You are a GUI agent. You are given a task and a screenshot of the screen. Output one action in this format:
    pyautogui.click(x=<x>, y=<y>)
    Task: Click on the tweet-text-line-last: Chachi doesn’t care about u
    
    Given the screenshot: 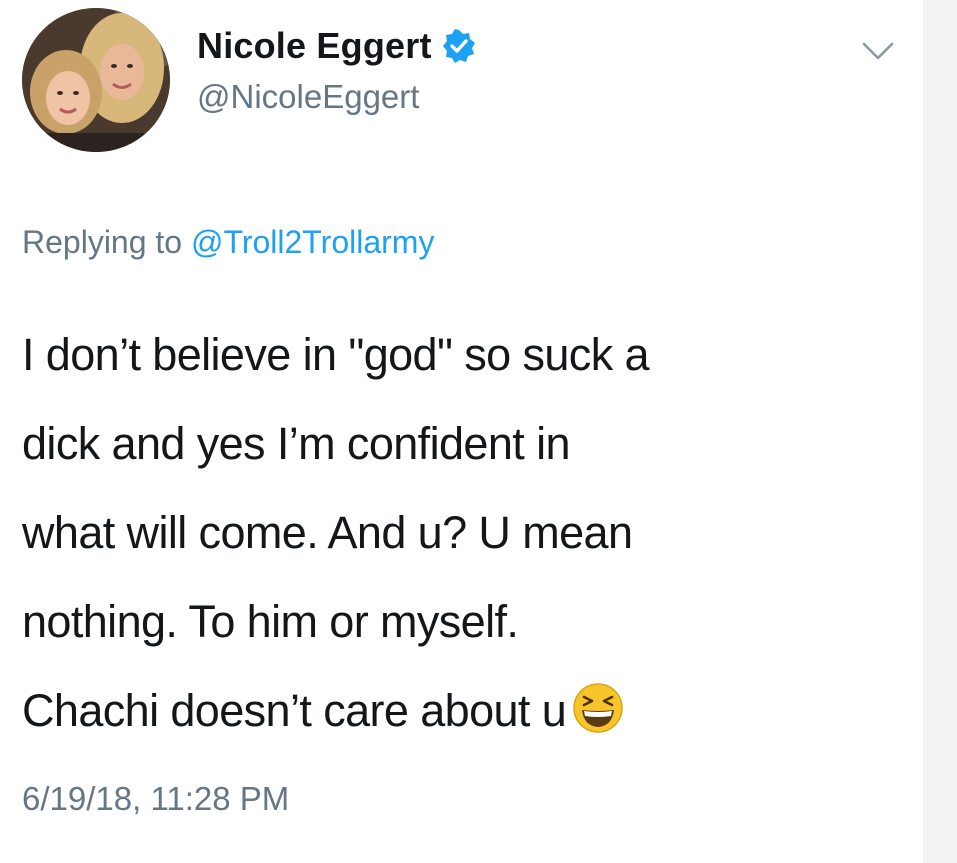 What is the action you would take?
    pyautogui.click(x=467, y=710)
    